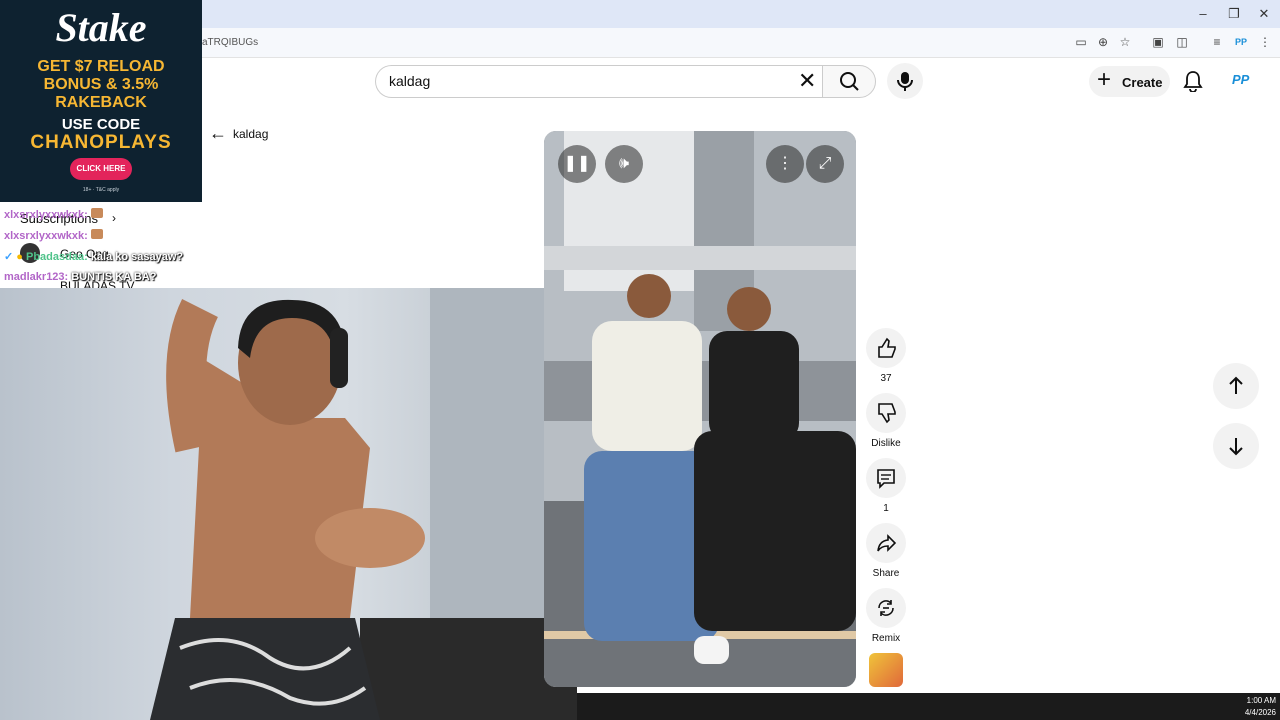 This screenshot has width=1280, height=720. What do you see at coordinates (101, 124) in the screenshot?
I see `ad-use-code: USE CODE` at bounding box center [101, 124].